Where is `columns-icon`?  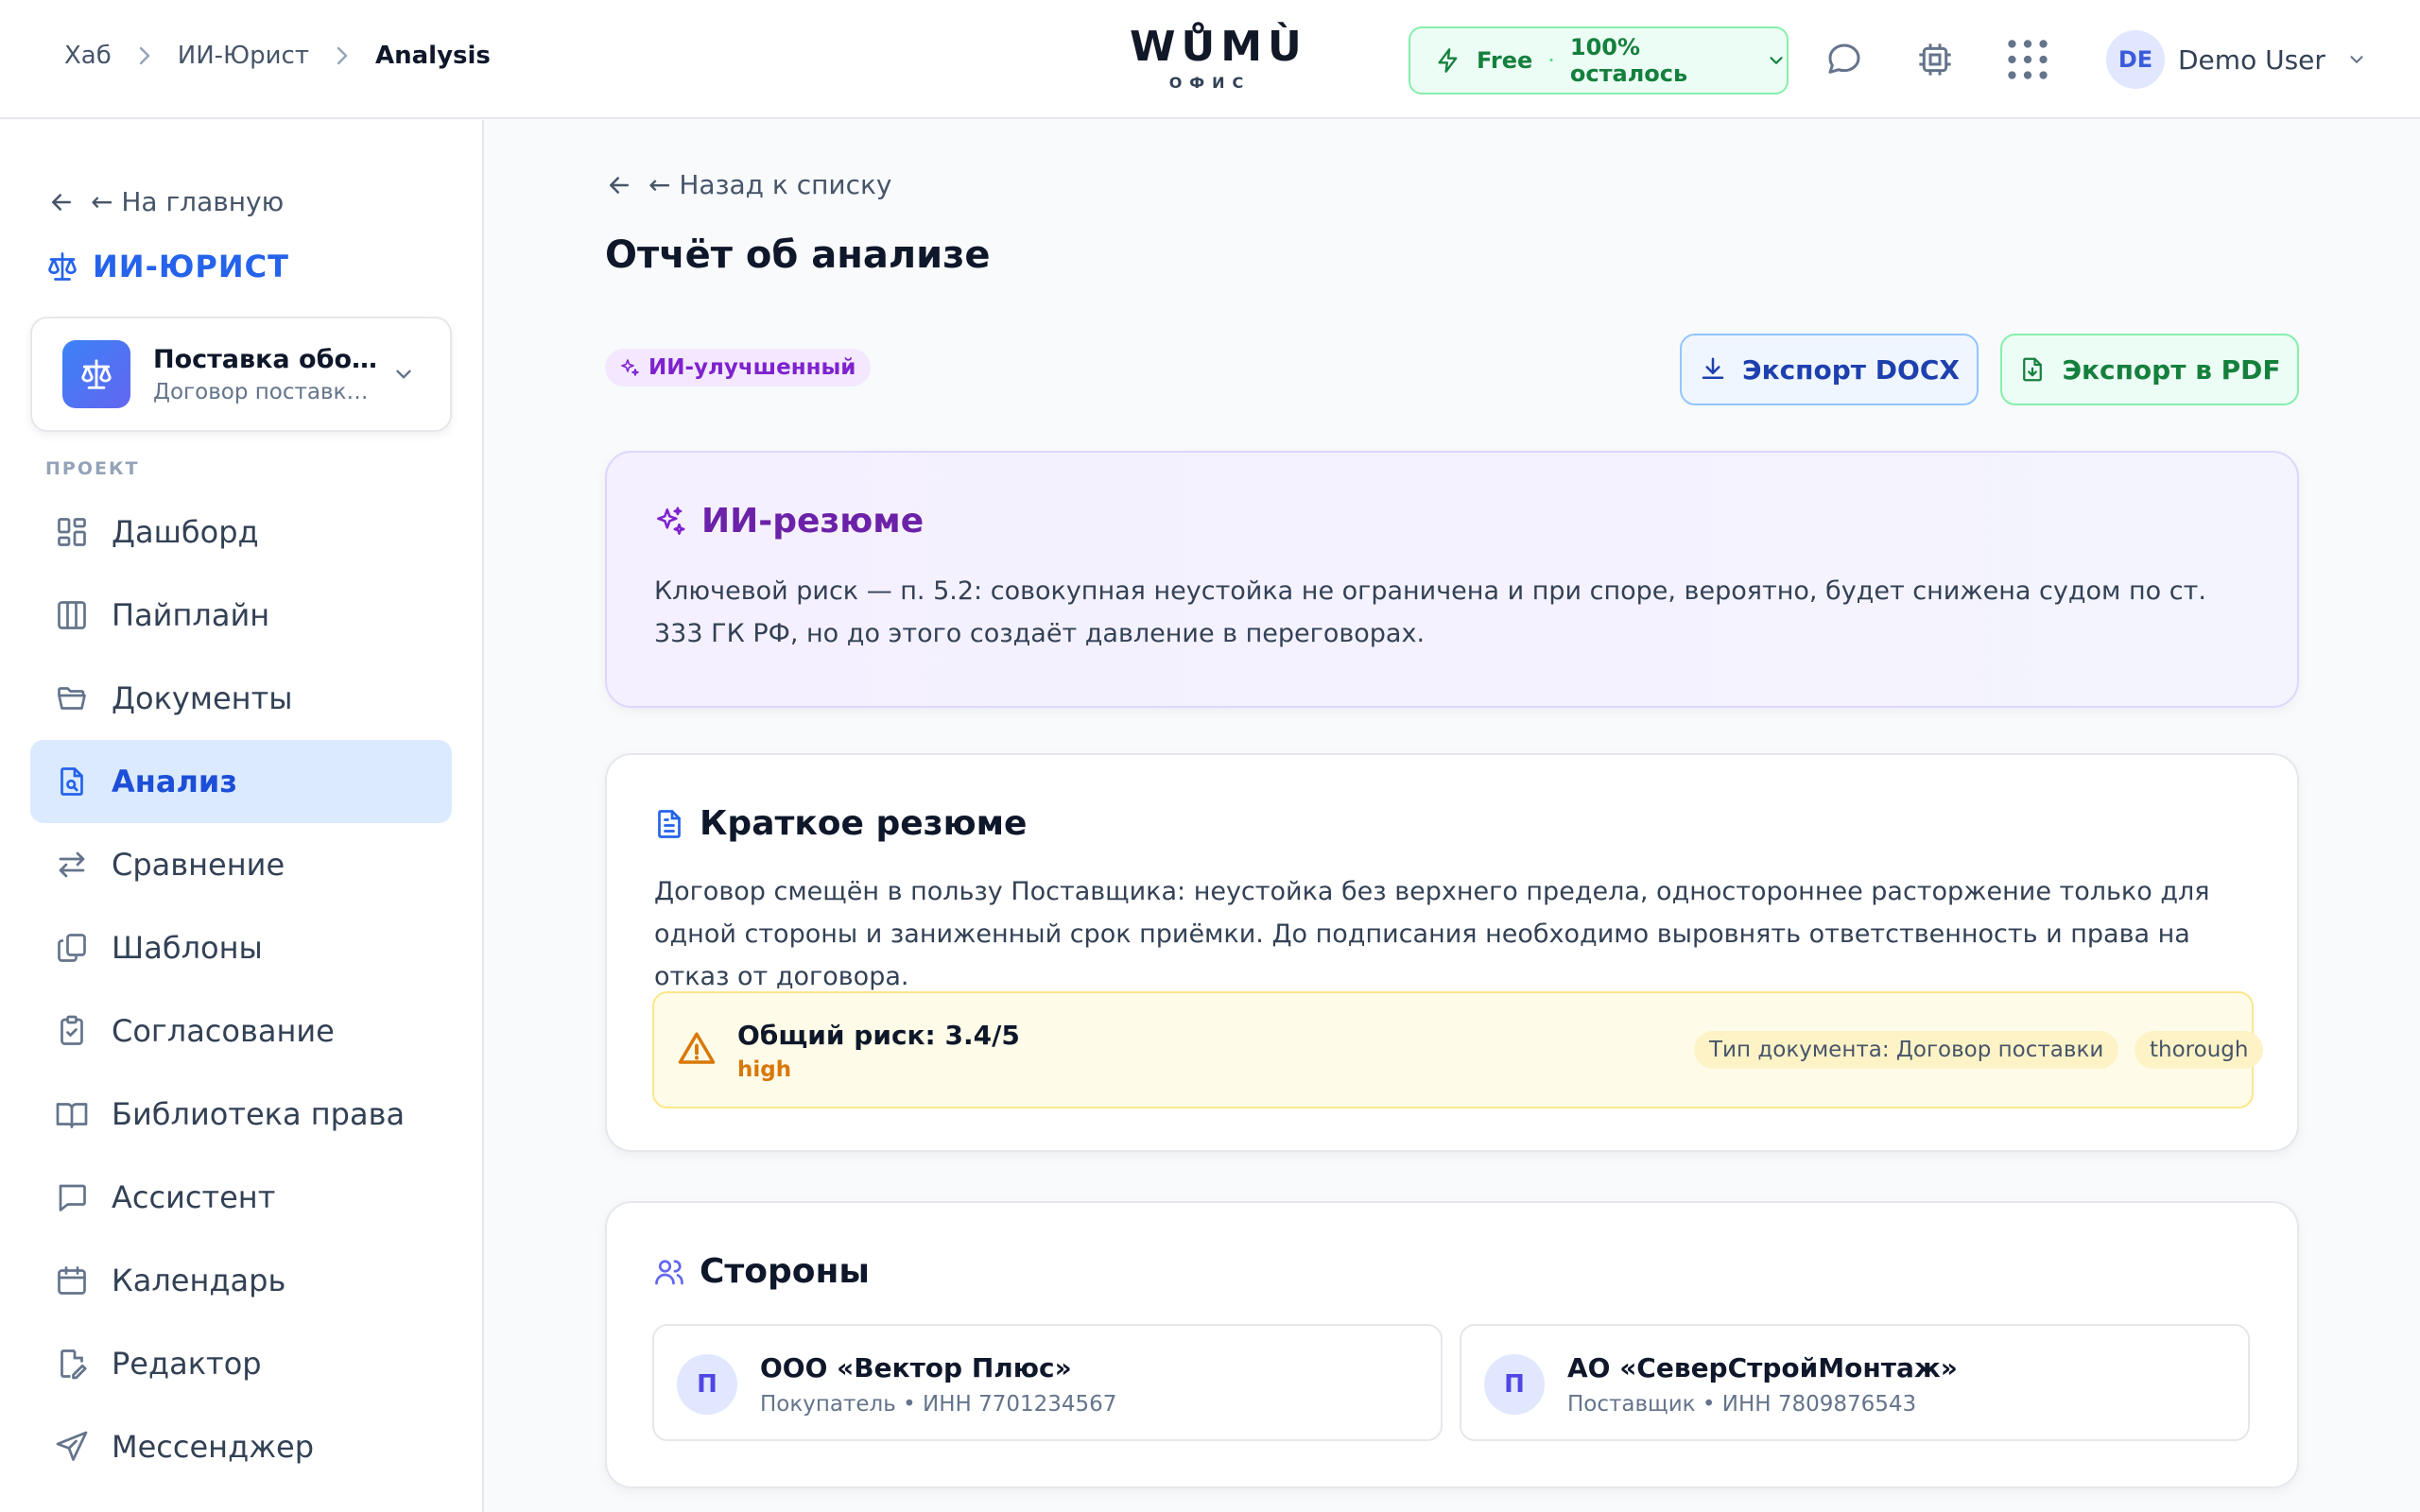
columns-icon is located at coordinates (72, 615).